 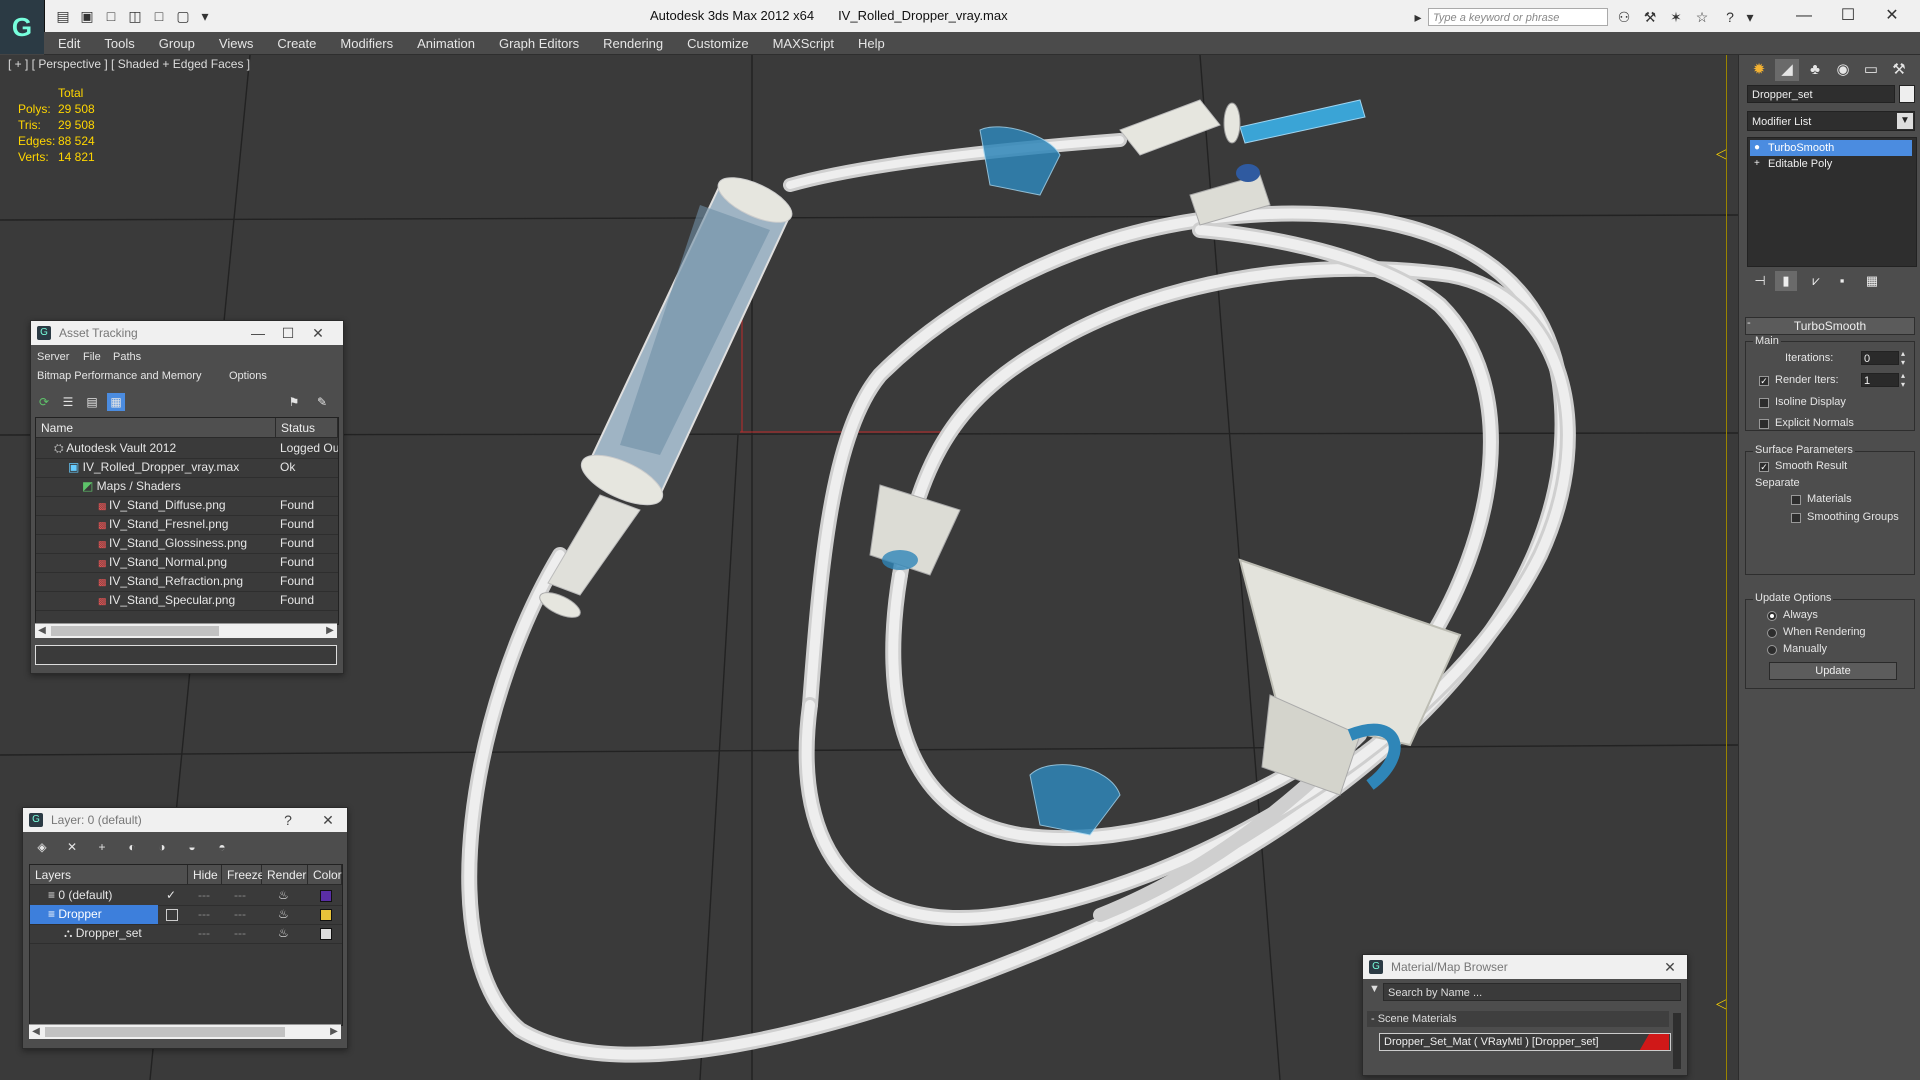 What do you see at coordinates (186, 896) in the screenshot?
I see `table-row: ≡ 0 (default) ✓ --- --- ♨` at bounding box center [186, 896].